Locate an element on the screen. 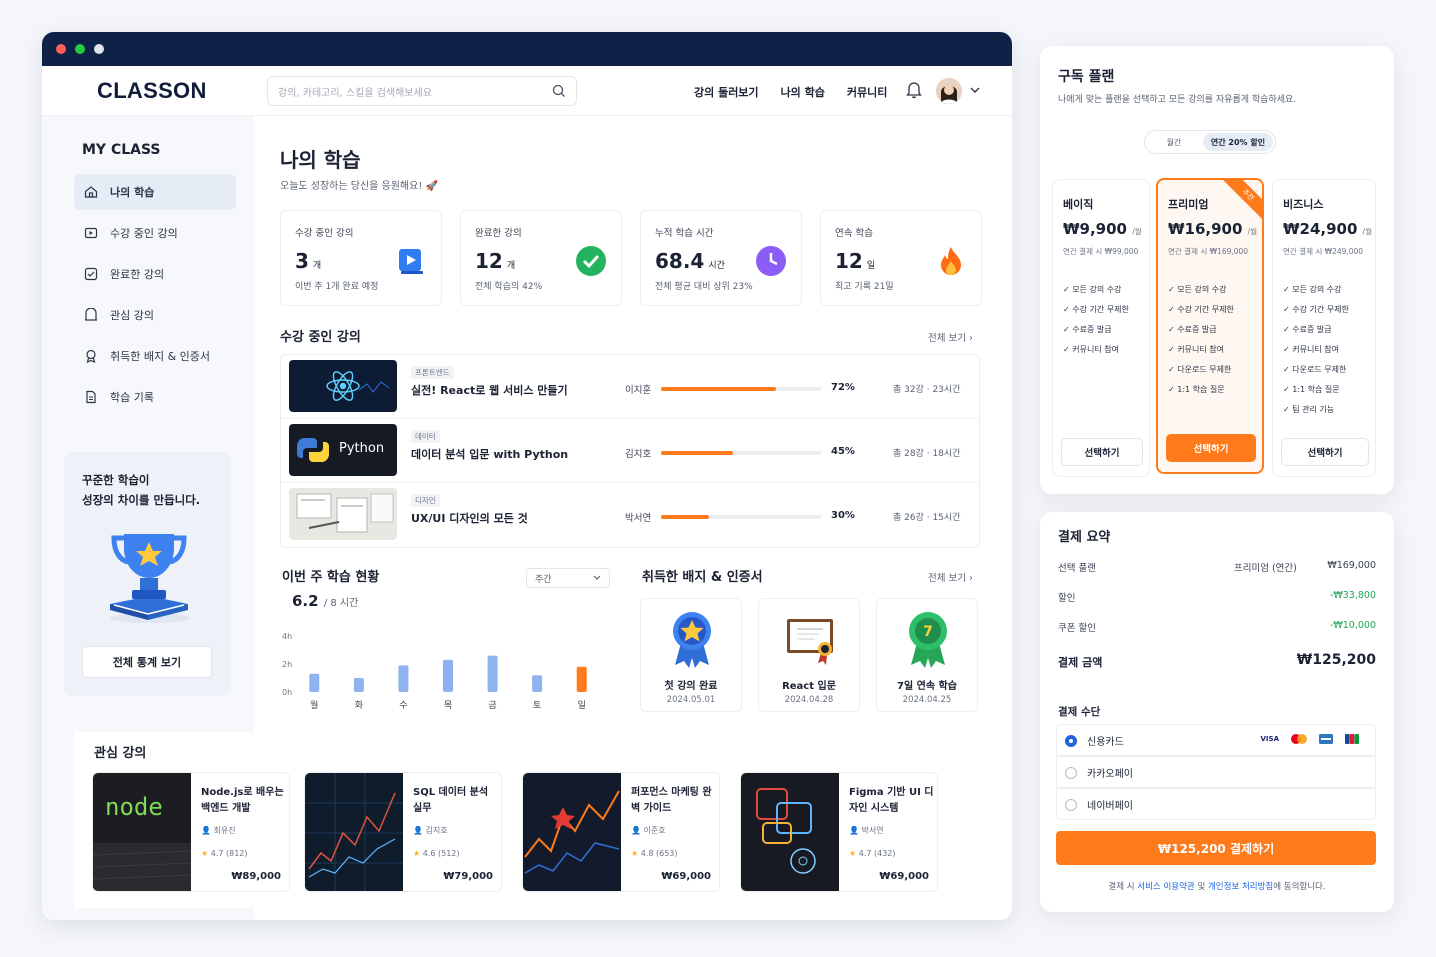  stat-label: 완료한 강의 is located at coordinates (498, 233).